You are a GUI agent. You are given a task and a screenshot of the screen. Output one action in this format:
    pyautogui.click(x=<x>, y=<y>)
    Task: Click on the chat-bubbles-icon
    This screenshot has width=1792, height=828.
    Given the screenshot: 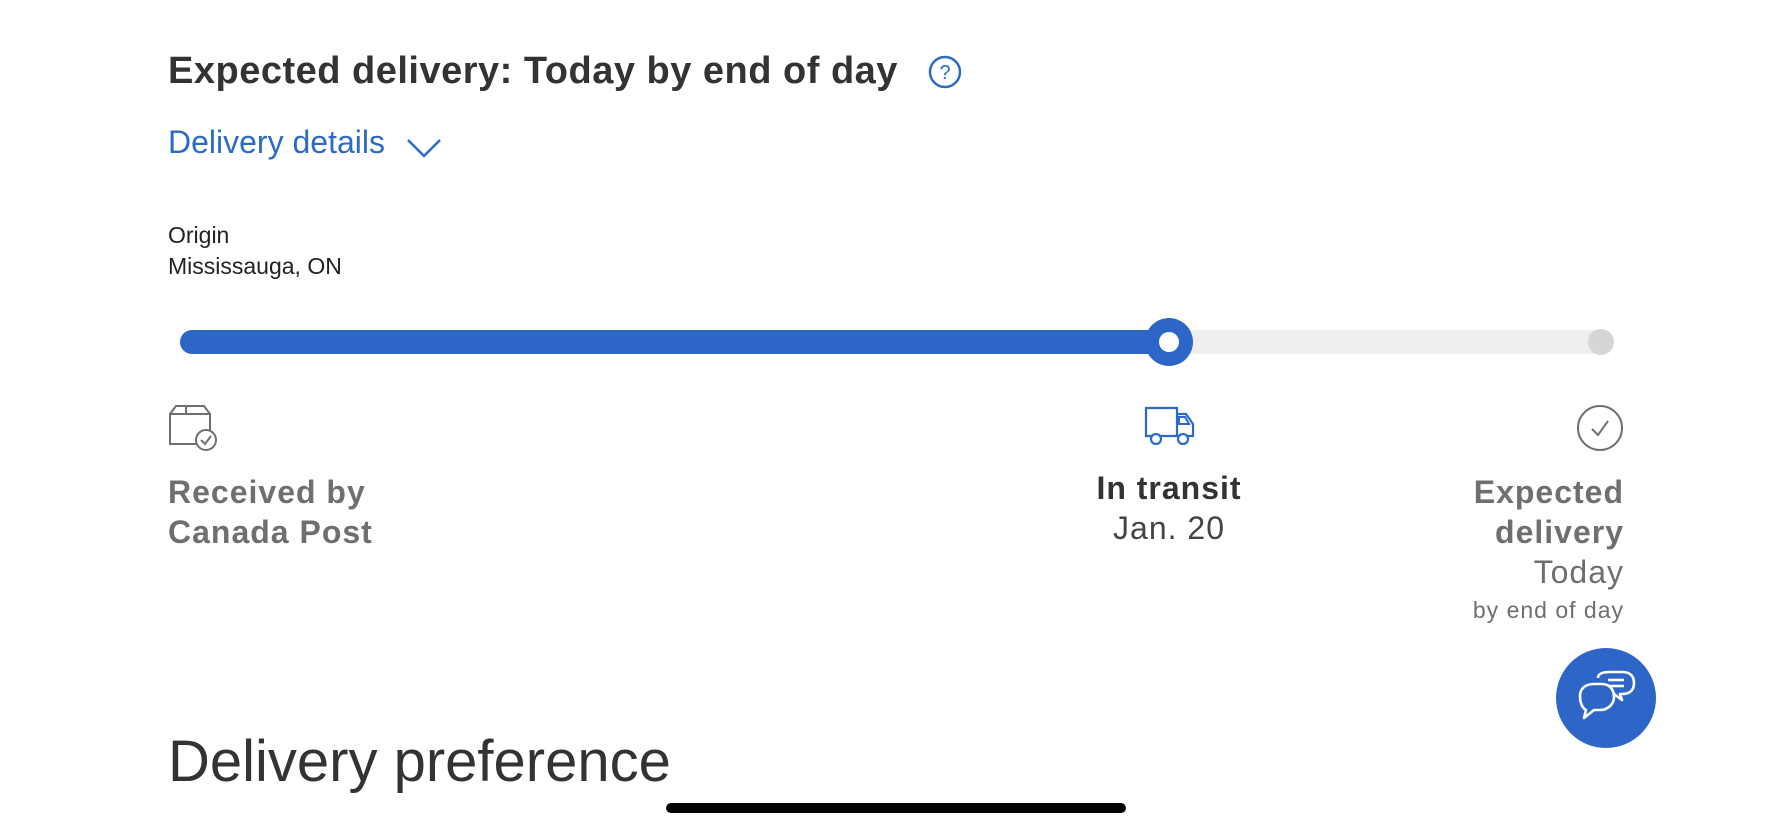 What is the action you would take?
    pyautogui.click(x=1606, y=698)
    